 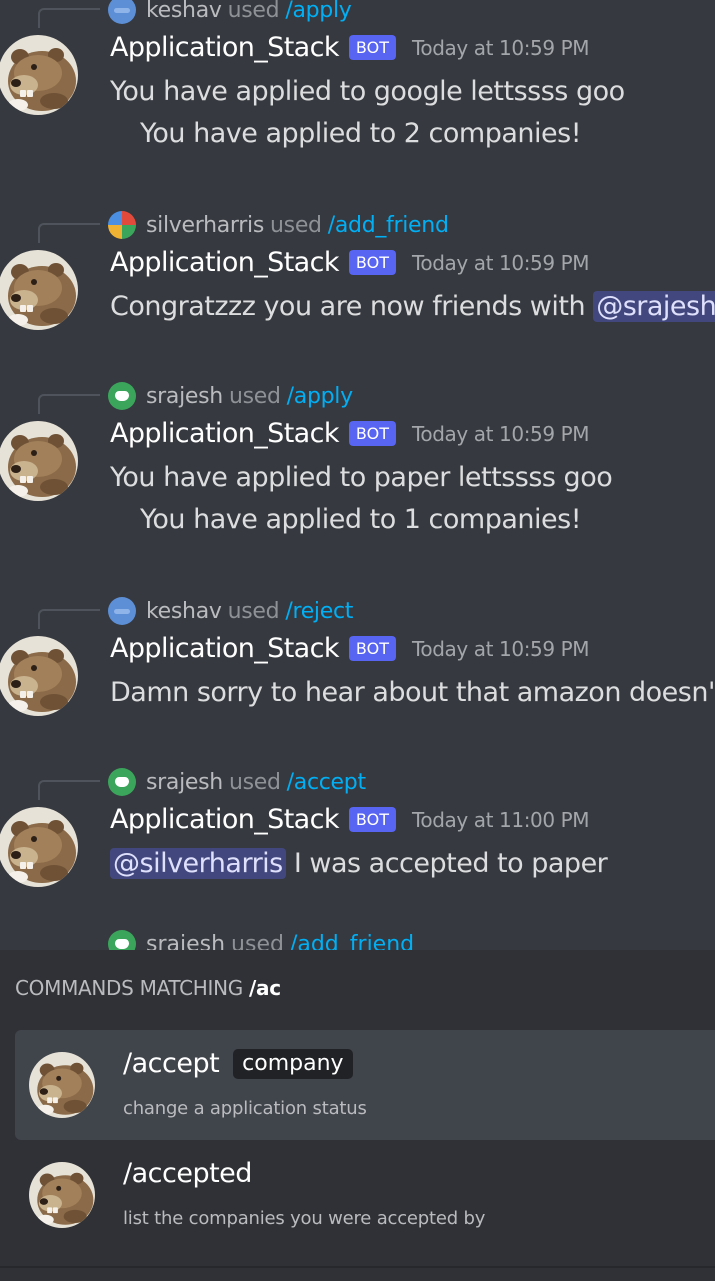 I want to click on user-mention: @srajesh, so click(x=654, y=306).